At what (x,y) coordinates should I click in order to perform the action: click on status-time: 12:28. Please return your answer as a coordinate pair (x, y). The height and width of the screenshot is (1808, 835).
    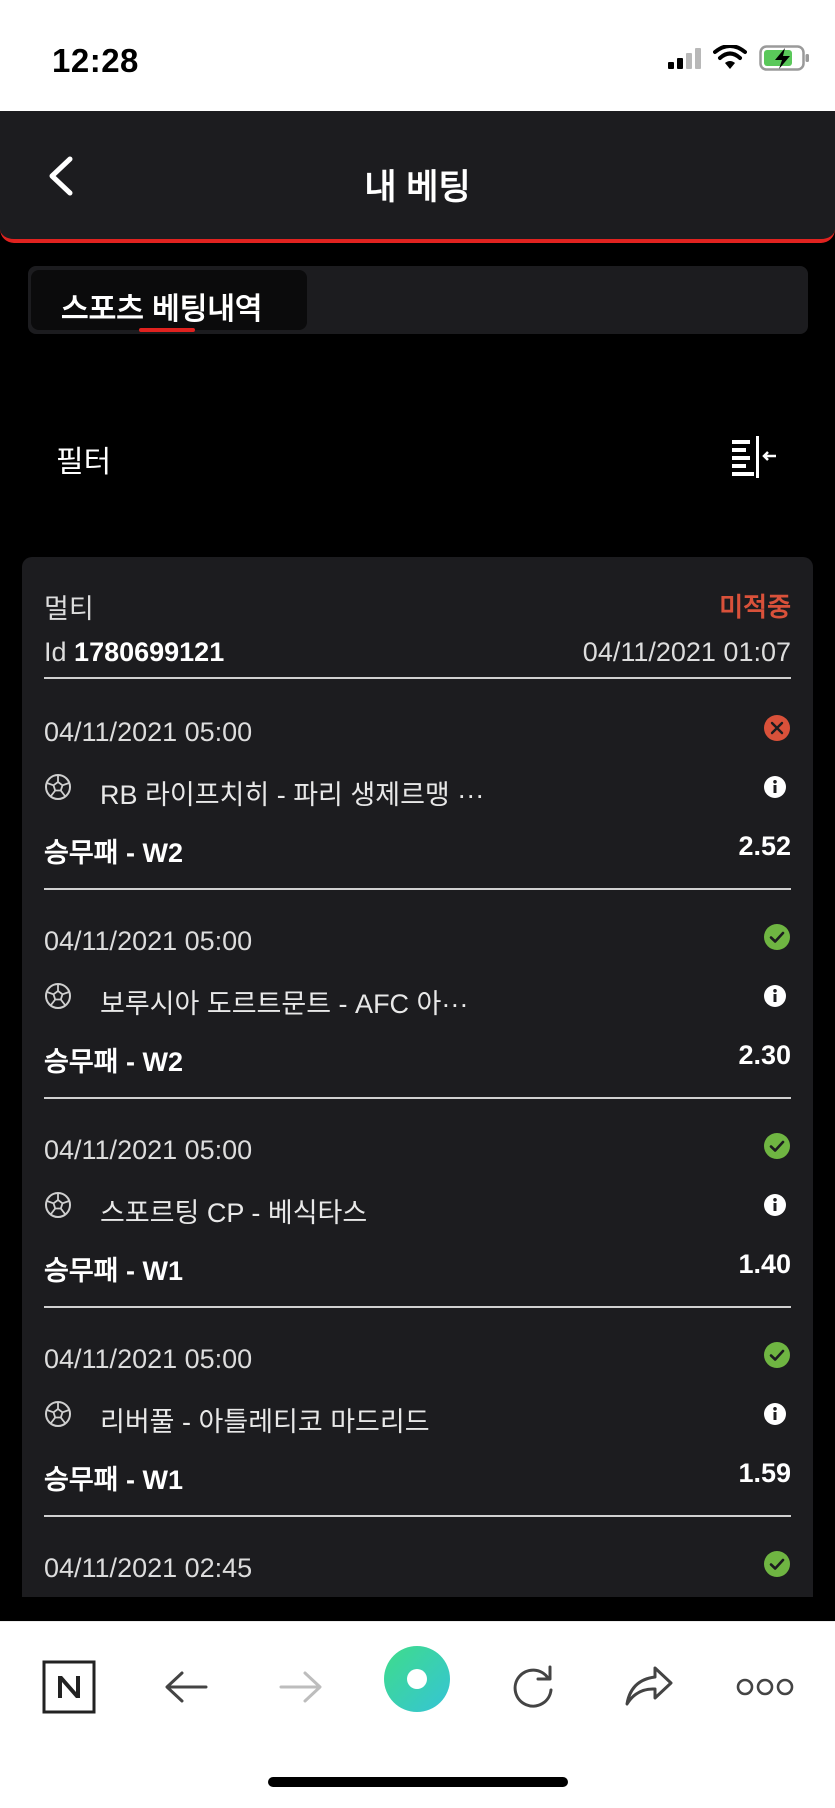
    Looking at the image, I should click on (95, 60).